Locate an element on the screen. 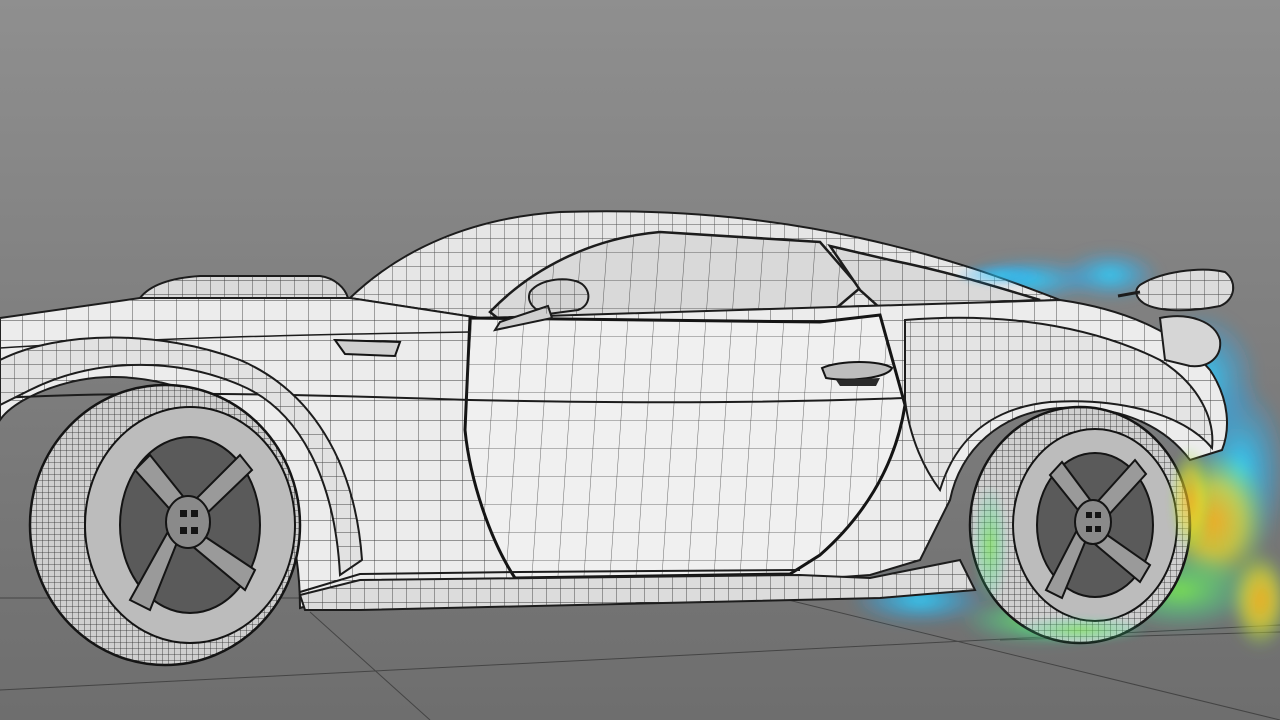 This screenshot has width=1280, height=720. fender-vent is located at coordinates (367, 348).